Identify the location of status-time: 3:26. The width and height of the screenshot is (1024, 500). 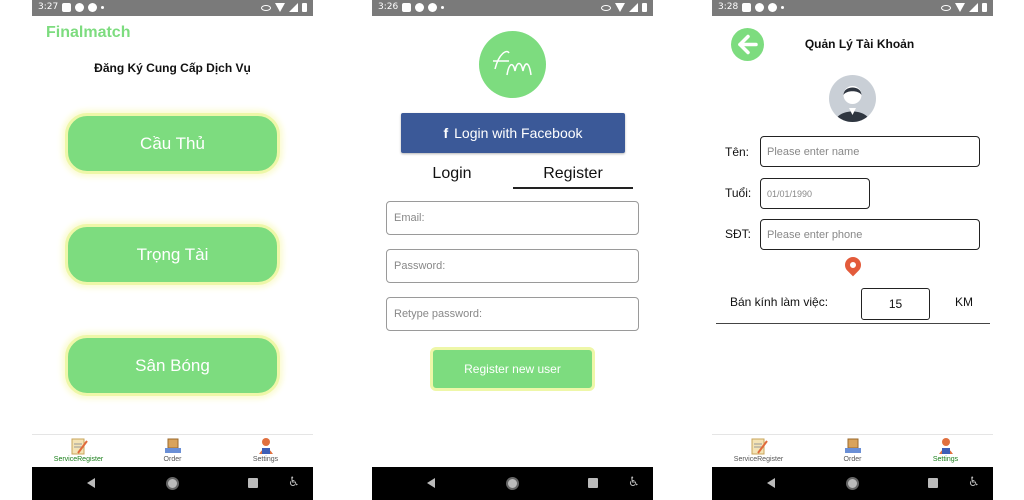
(388, 7).